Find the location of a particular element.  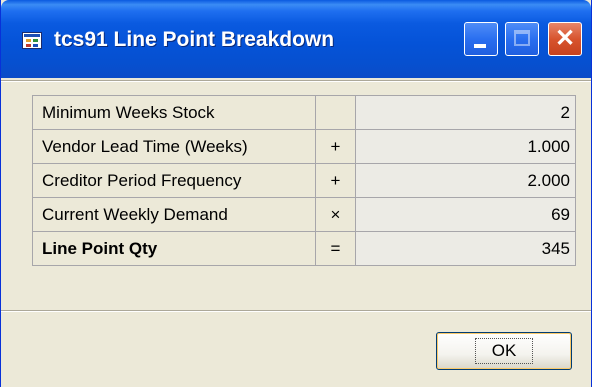

total-row: Line Point Qty = 345 is located at coordinates (304, 249).